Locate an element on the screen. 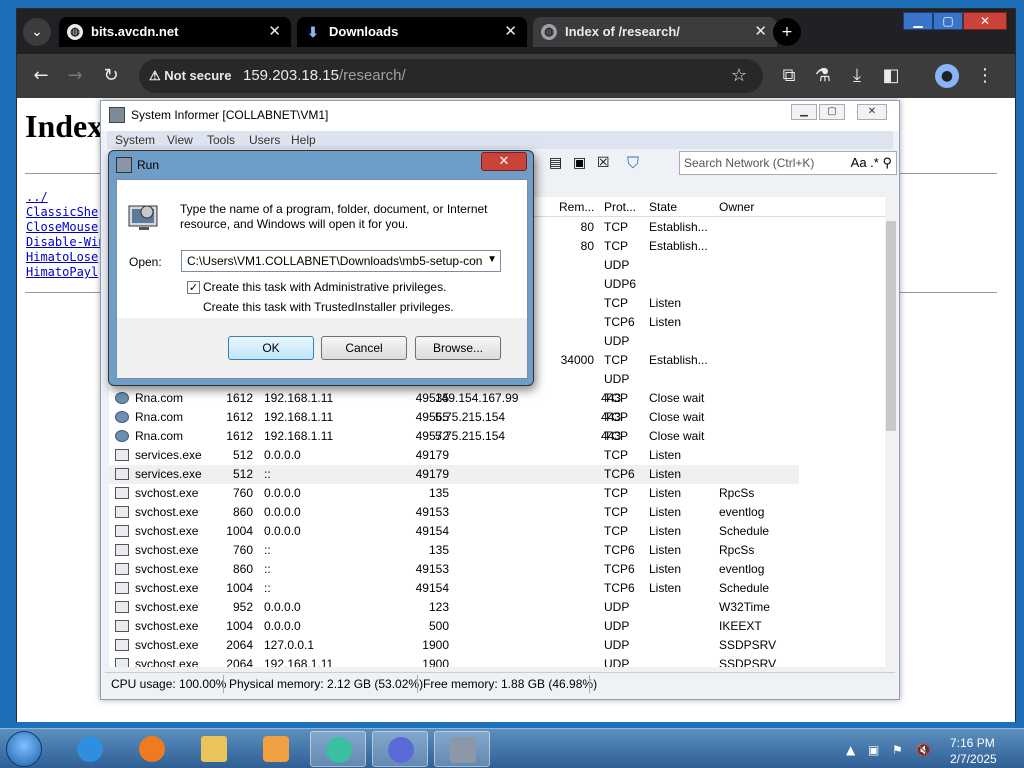 Image resolution: width=1024 pixels, height=768 pixels. tab-search-button: ⌄ is located at coordinates (37, 32).